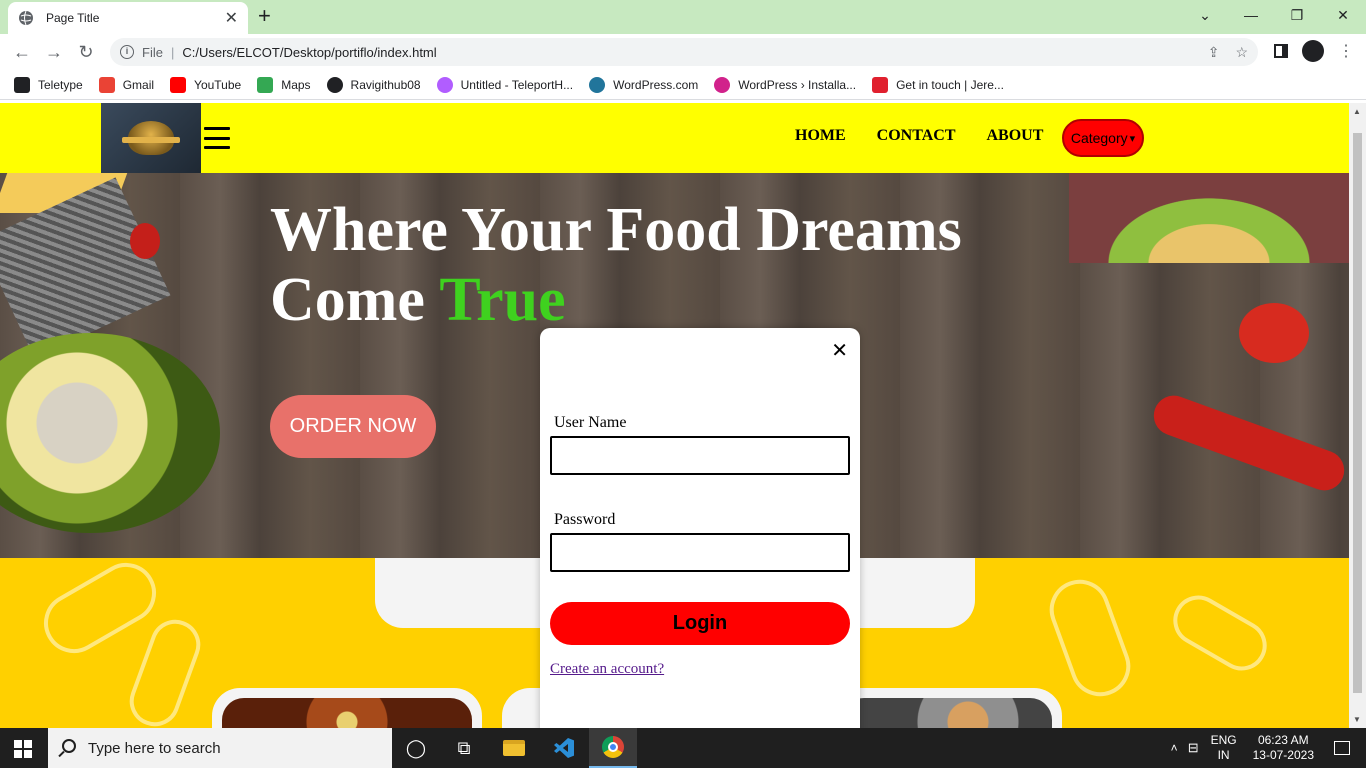 This screenshot has width=1366, height=768. I want to click on chevron-up-icon: ˄, so click(1174, 748).